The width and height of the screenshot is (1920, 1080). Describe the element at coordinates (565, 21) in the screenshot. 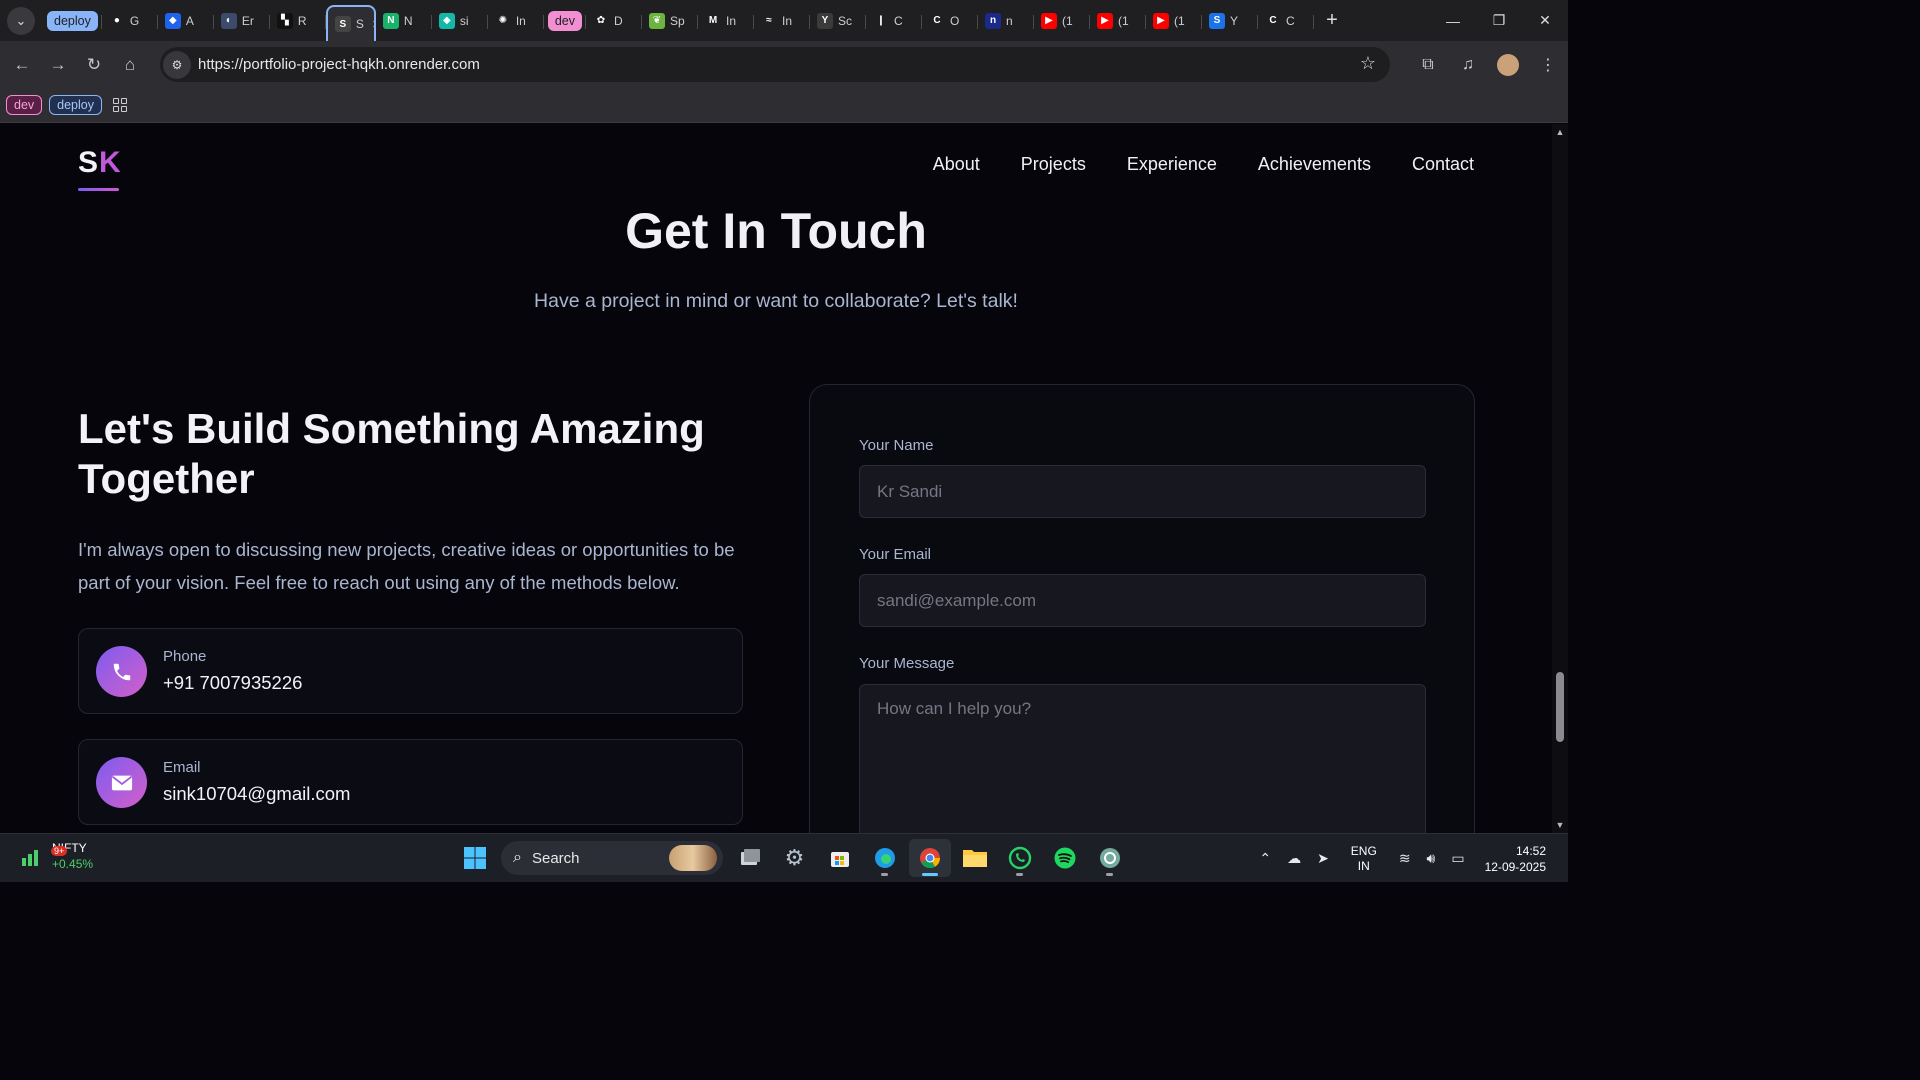

I see `tab-group-dev: dev` at that location.